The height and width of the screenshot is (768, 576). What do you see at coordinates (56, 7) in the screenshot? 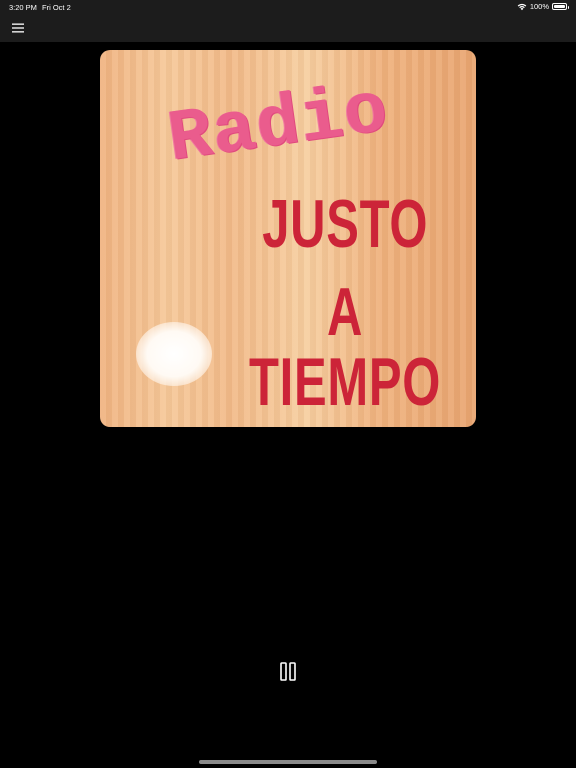
I see `status-date: Fri Oct 2` at bounding box center [56, 7].